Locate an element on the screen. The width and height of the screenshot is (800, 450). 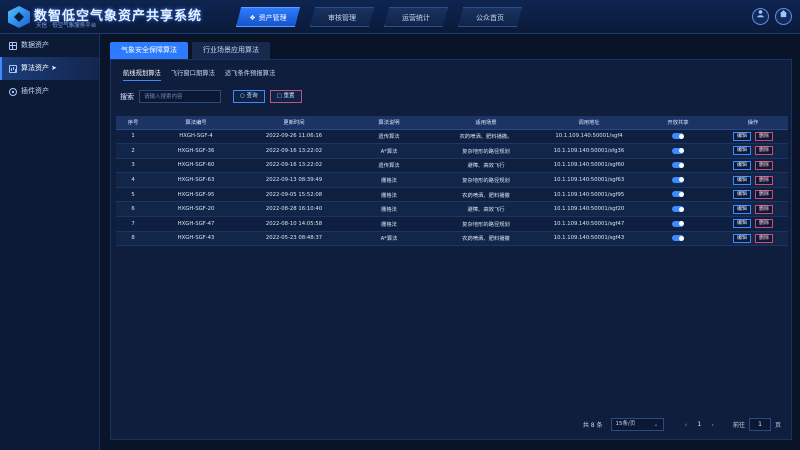
table-header-row: 序号 算法编号 更新时间 算法说明 适用场景 调用地址 开放共享 操作 is located at coordinates (452, 123).